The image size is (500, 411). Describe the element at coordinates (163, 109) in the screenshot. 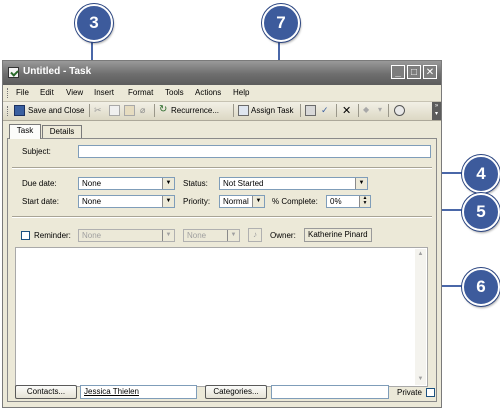

I see `recurrence-icon: ↻` at that location.